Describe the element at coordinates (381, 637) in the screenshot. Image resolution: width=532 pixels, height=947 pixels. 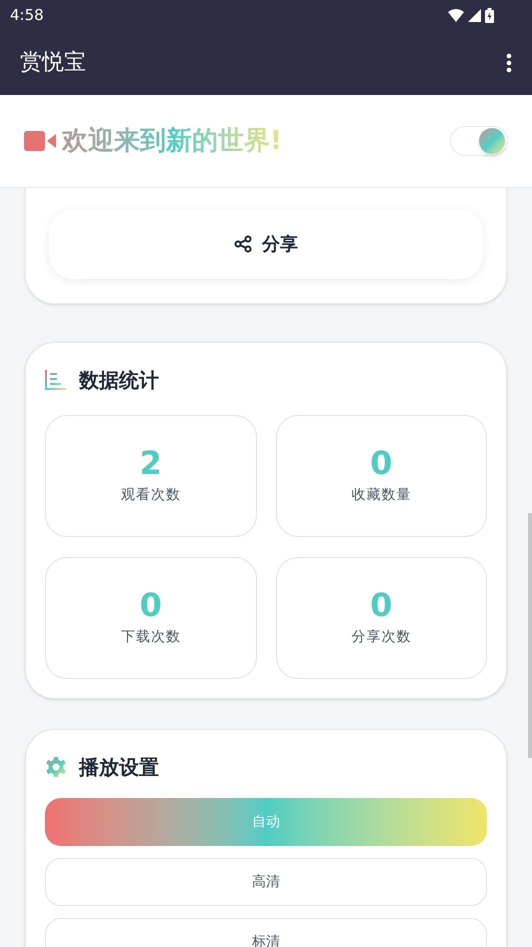
I see `stat-label: 分享次数` at that location.